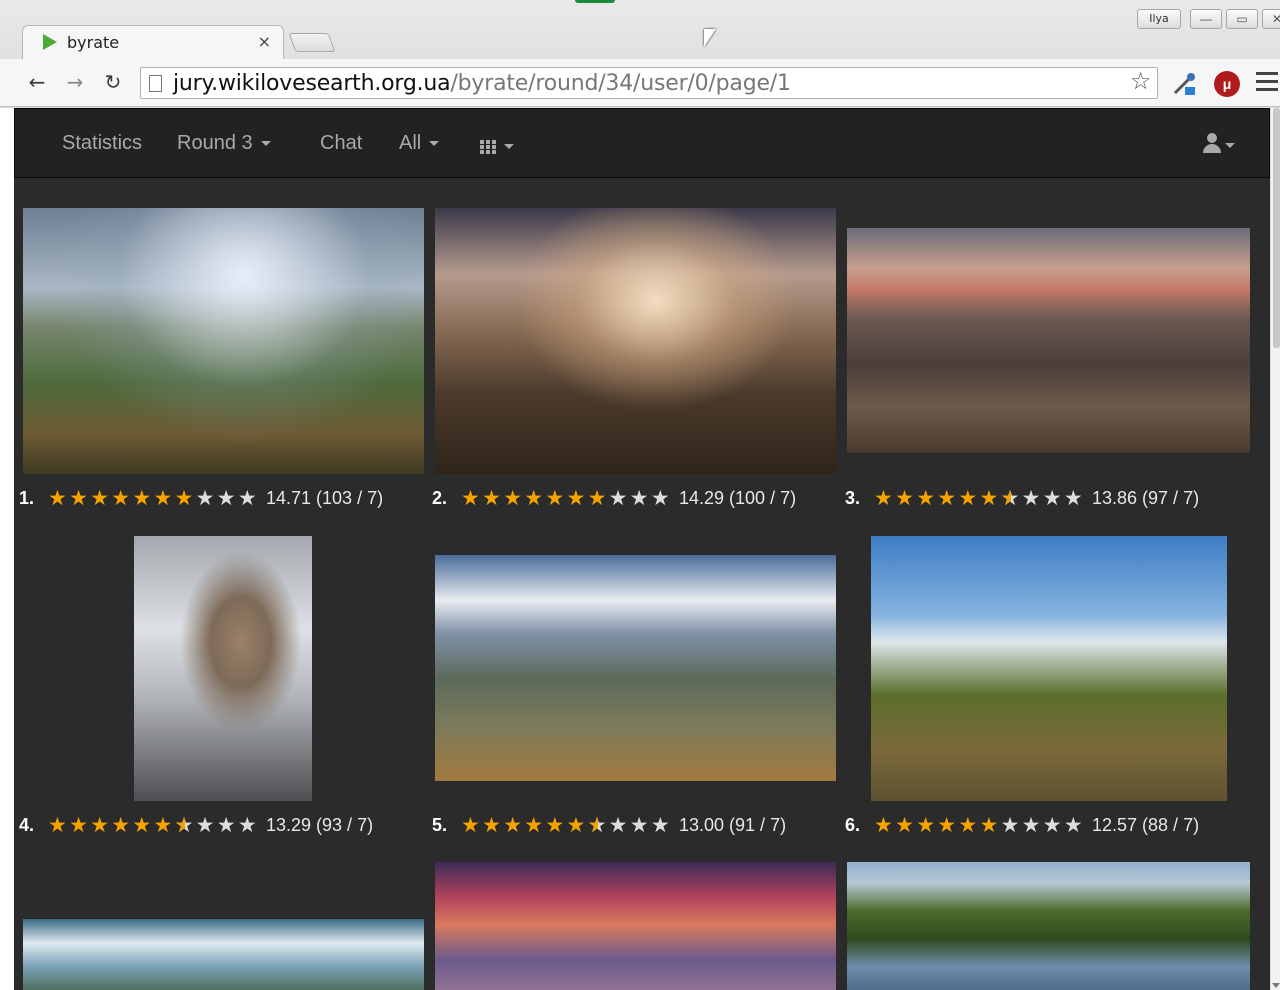  Describe the element at coordinates (410, 143) in the screenshot. I see `nav-filter-label: All` at that location.